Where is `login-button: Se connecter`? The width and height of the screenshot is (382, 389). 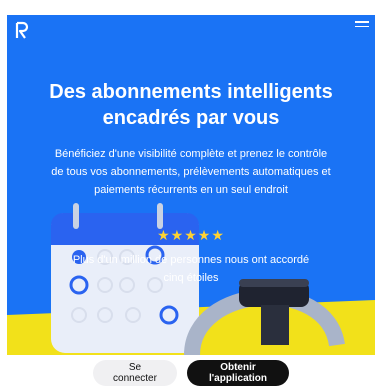 login-button: Se connecter is located at coordinates (135, 373).